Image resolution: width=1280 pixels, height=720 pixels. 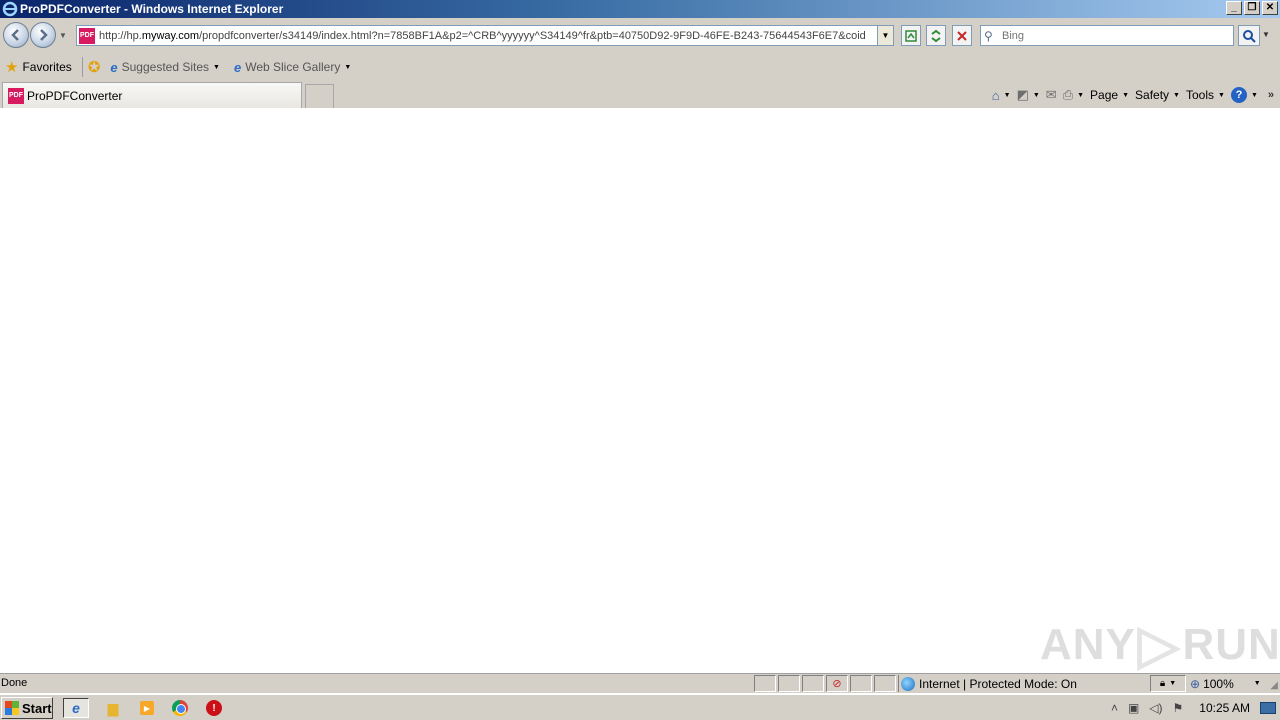 I want to click on refresh-icon, so click(x=936, y=35).